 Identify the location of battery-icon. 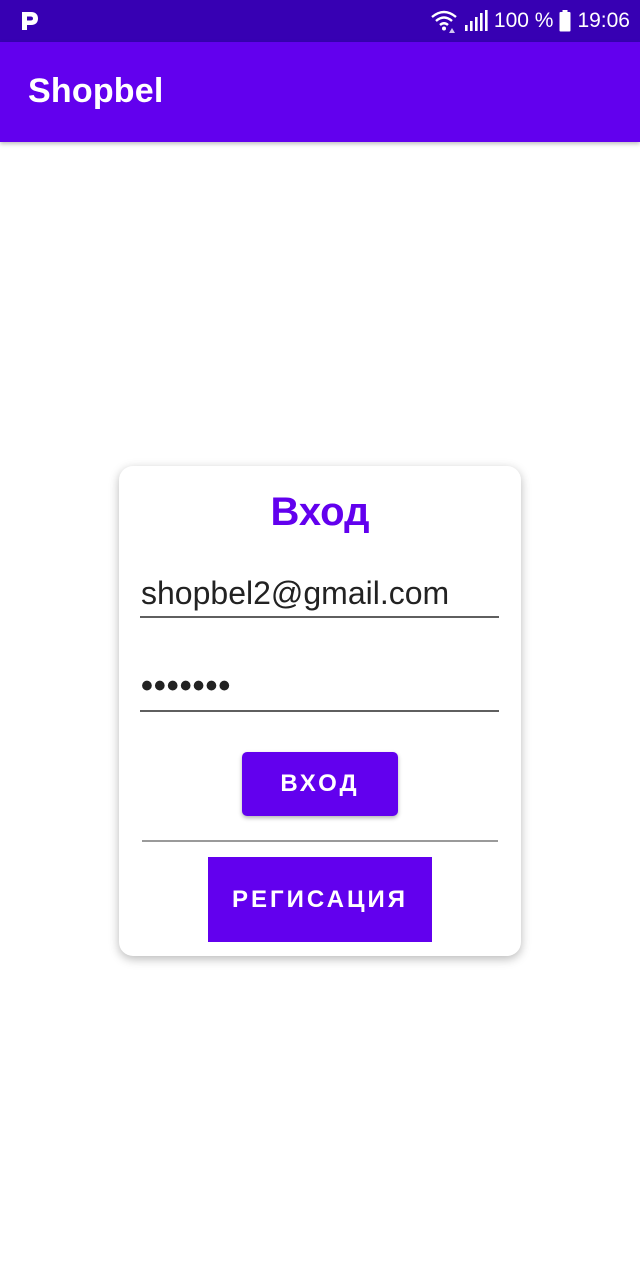
(565, 21).